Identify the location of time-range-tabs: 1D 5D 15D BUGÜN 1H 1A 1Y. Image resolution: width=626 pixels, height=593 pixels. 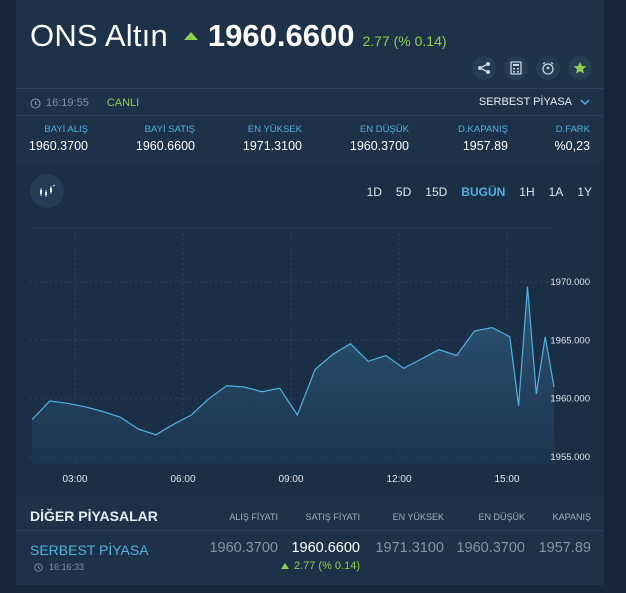
(472, 192).